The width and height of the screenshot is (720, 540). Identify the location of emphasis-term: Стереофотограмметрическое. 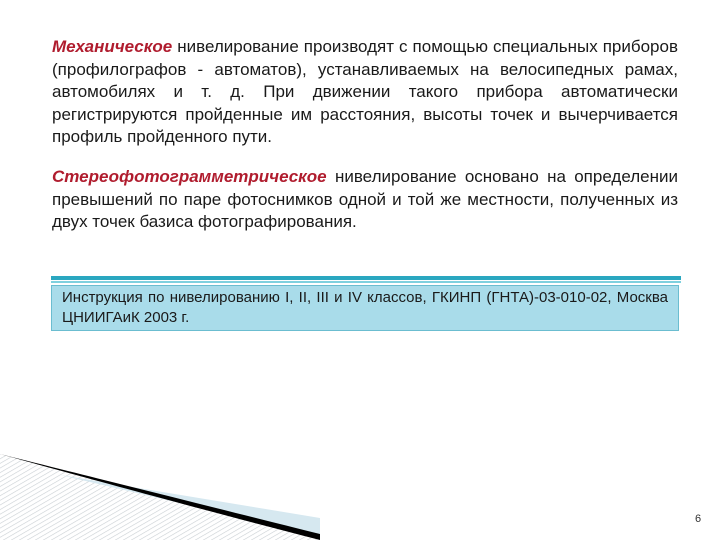
(189, 176).